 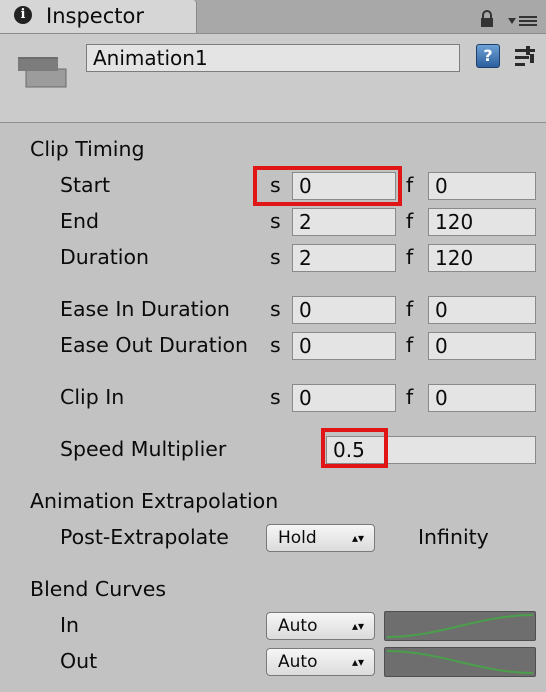 What do you see at coordinates (482, 186) in the screenshot?
I see `start-frames-field: 0` at bounding box center [482, 186].